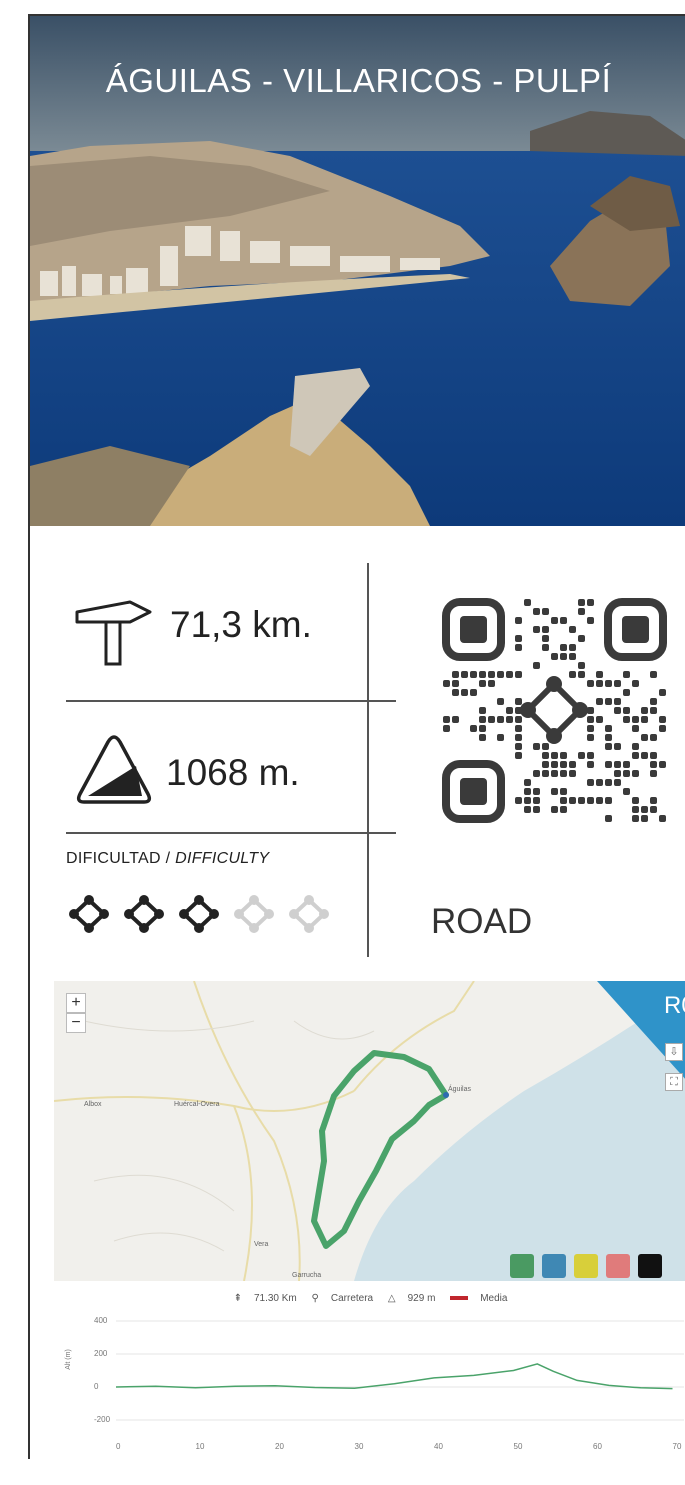  What do you see at coordinates (438, 1446) in the screenshot?
I see `x-tick-label: 40` at bounding box center [438, 1446].